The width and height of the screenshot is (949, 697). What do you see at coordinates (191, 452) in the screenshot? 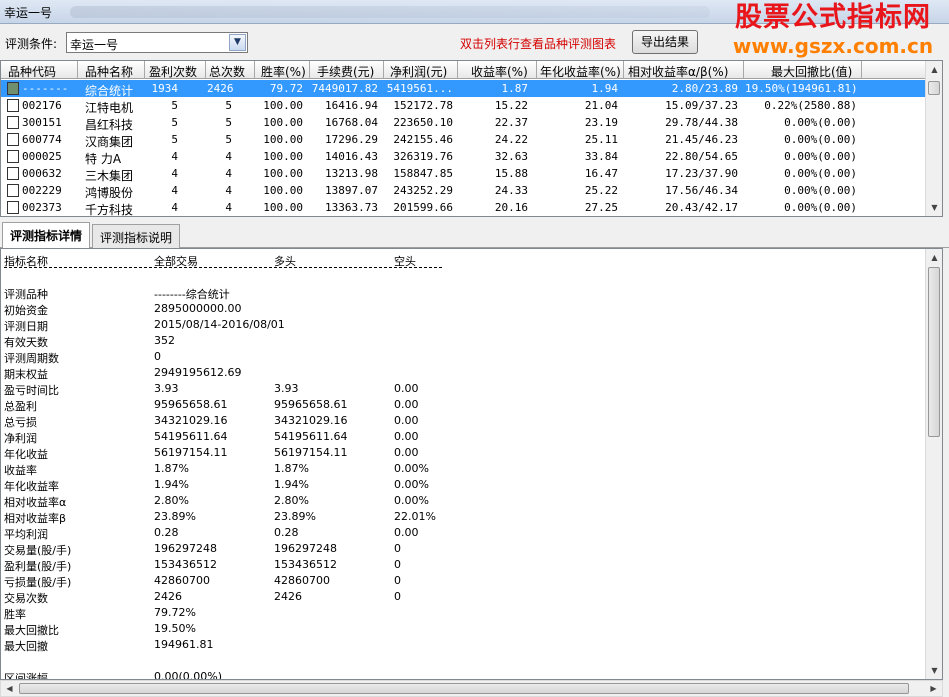
I see `detail-cell-all: 56197154.11` at bounding box center [191, 452].